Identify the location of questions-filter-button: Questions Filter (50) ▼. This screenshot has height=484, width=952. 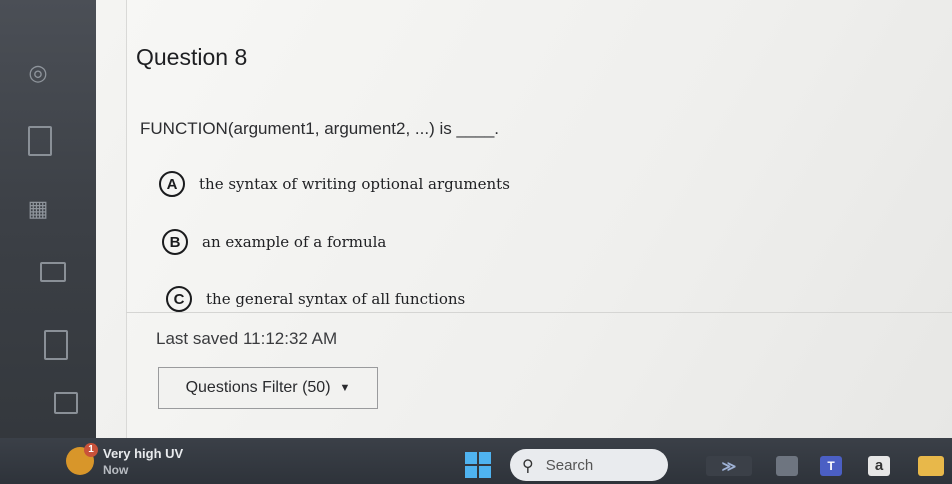
(268, 388).